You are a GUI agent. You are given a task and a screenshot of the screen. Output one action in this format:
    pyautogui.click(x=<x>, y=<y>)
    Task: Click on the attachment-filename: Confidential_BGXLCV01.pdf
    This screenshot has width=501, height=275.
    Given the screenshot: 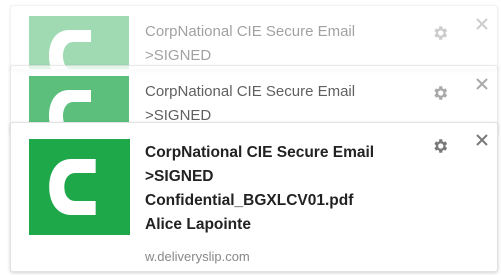 What is the action you would take?
    pyautogui.click(x=249, y=200)
    